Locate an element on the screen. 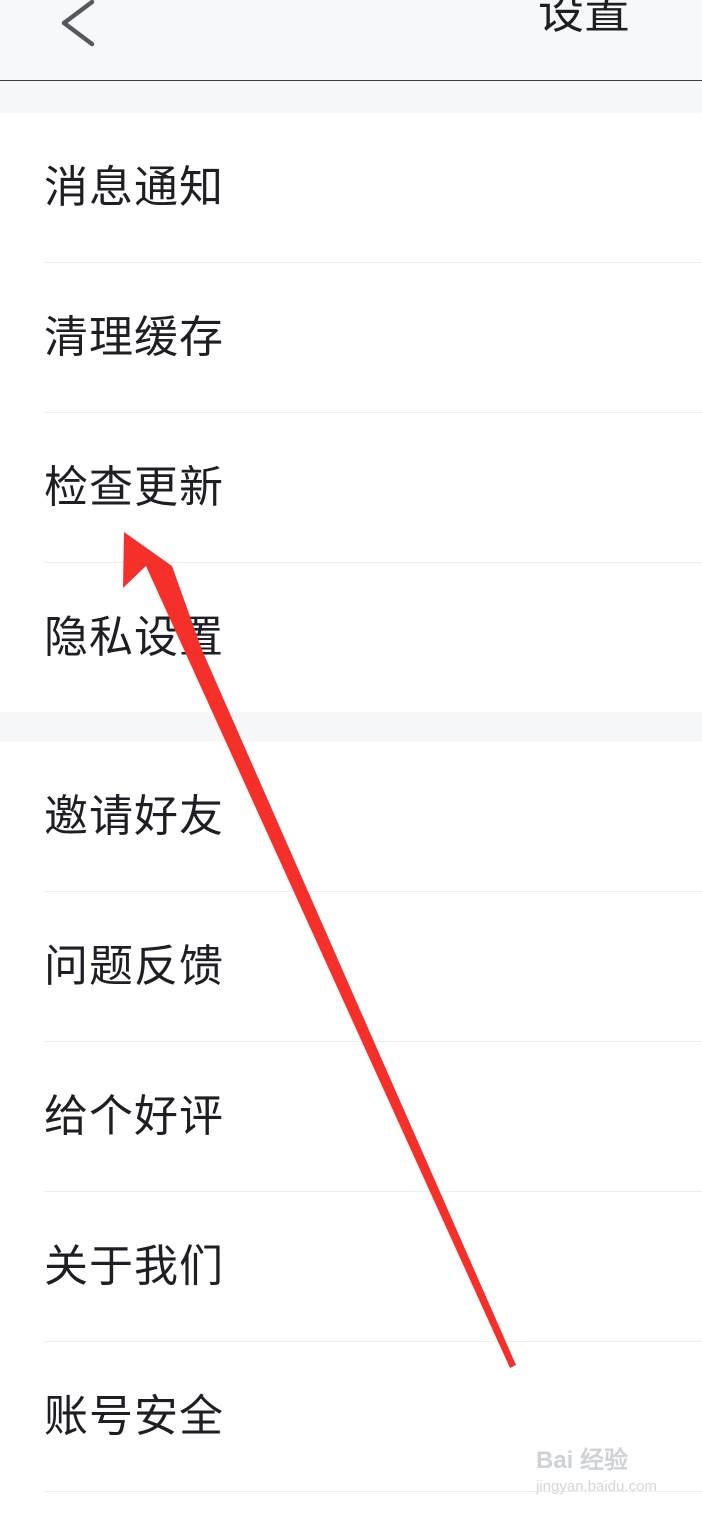 This screenshot has height=1519, width=702. settings-item-privacy: 隐私设置 is located at coordinates (351, 638).